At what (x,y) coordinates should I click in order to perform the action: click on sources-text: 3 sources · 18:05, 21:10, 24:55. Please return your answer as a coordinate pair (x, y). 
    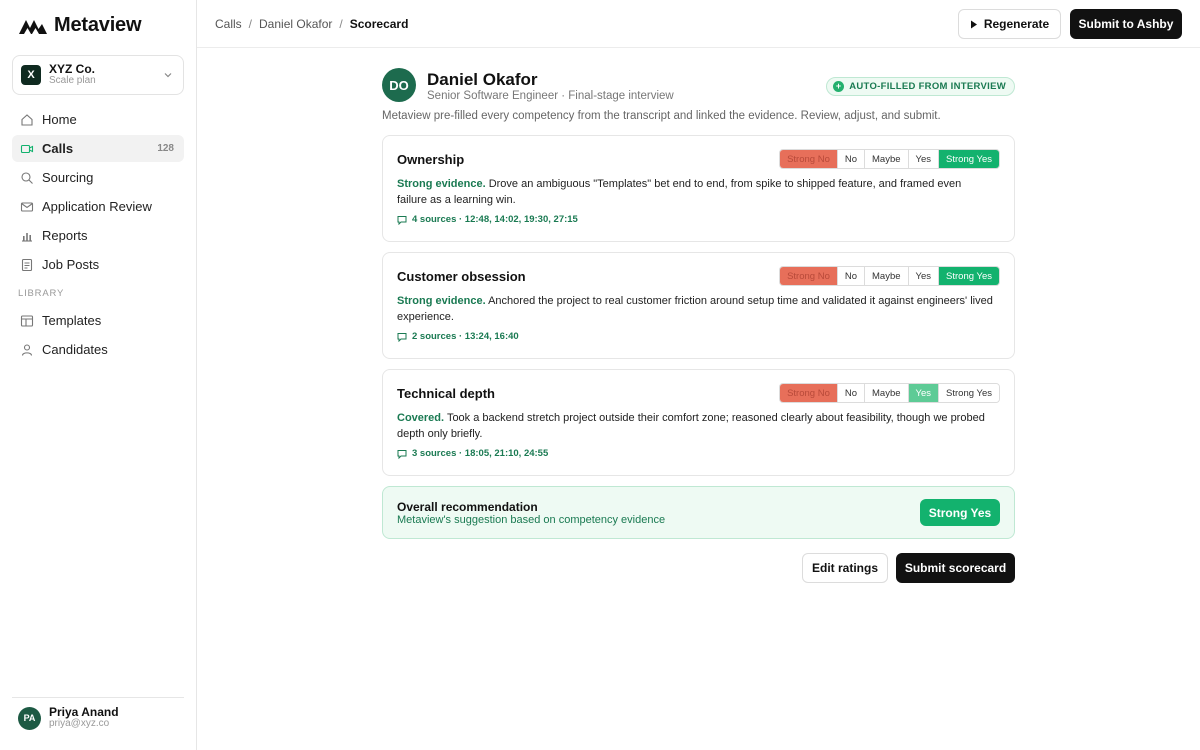
    Looking at the image, I should click on (480, 453).